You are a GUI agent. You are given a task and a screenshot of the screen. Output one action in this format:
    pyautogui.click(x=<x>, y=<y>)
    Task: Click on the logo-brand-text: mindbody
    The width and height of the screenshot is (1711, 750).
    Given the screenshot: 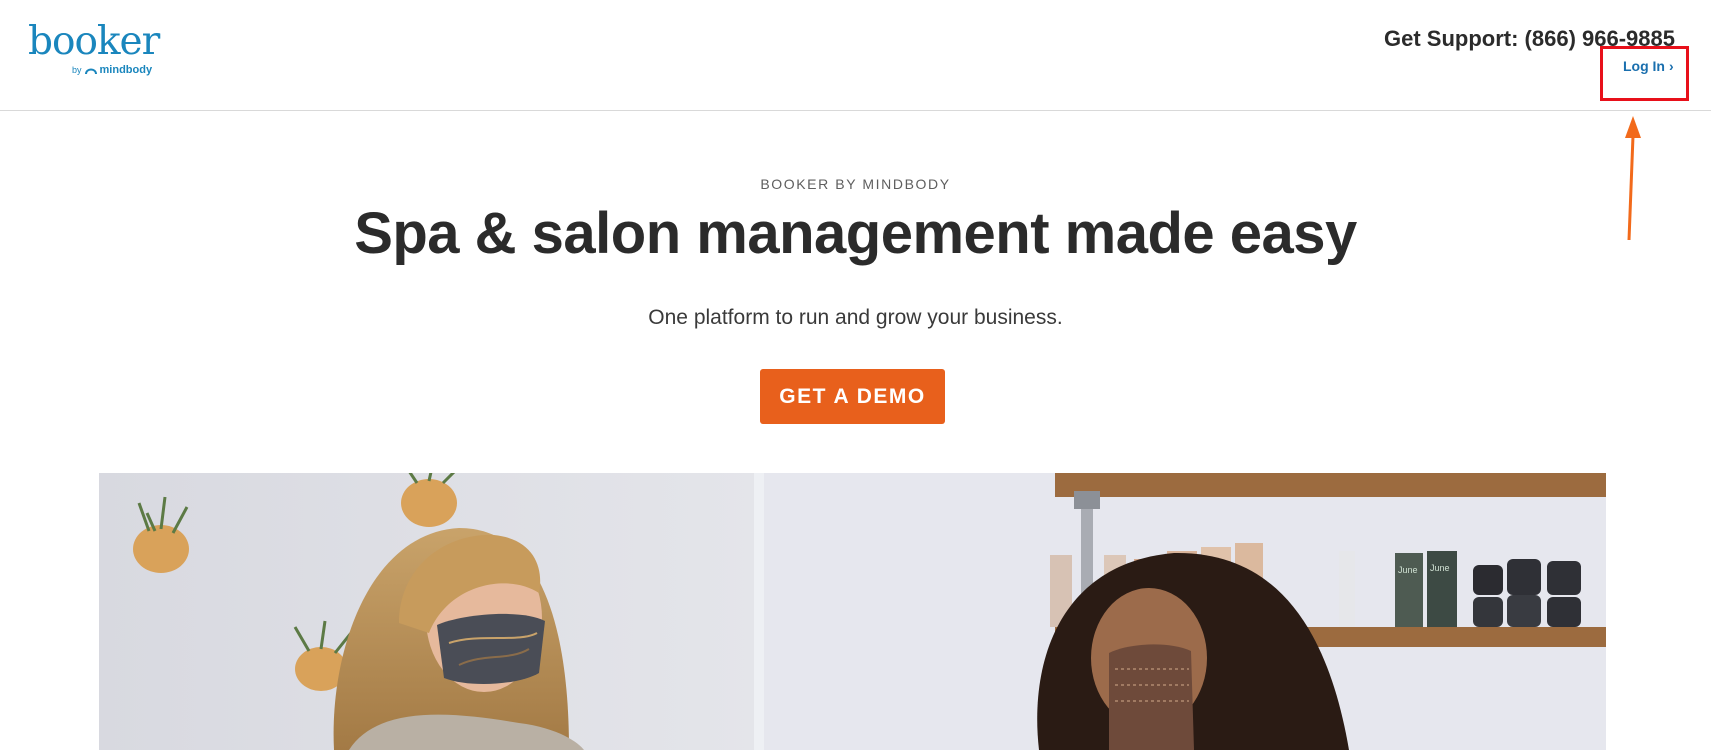 What is the action you would take?
    pyautogui.click(x=126, y=70)
    